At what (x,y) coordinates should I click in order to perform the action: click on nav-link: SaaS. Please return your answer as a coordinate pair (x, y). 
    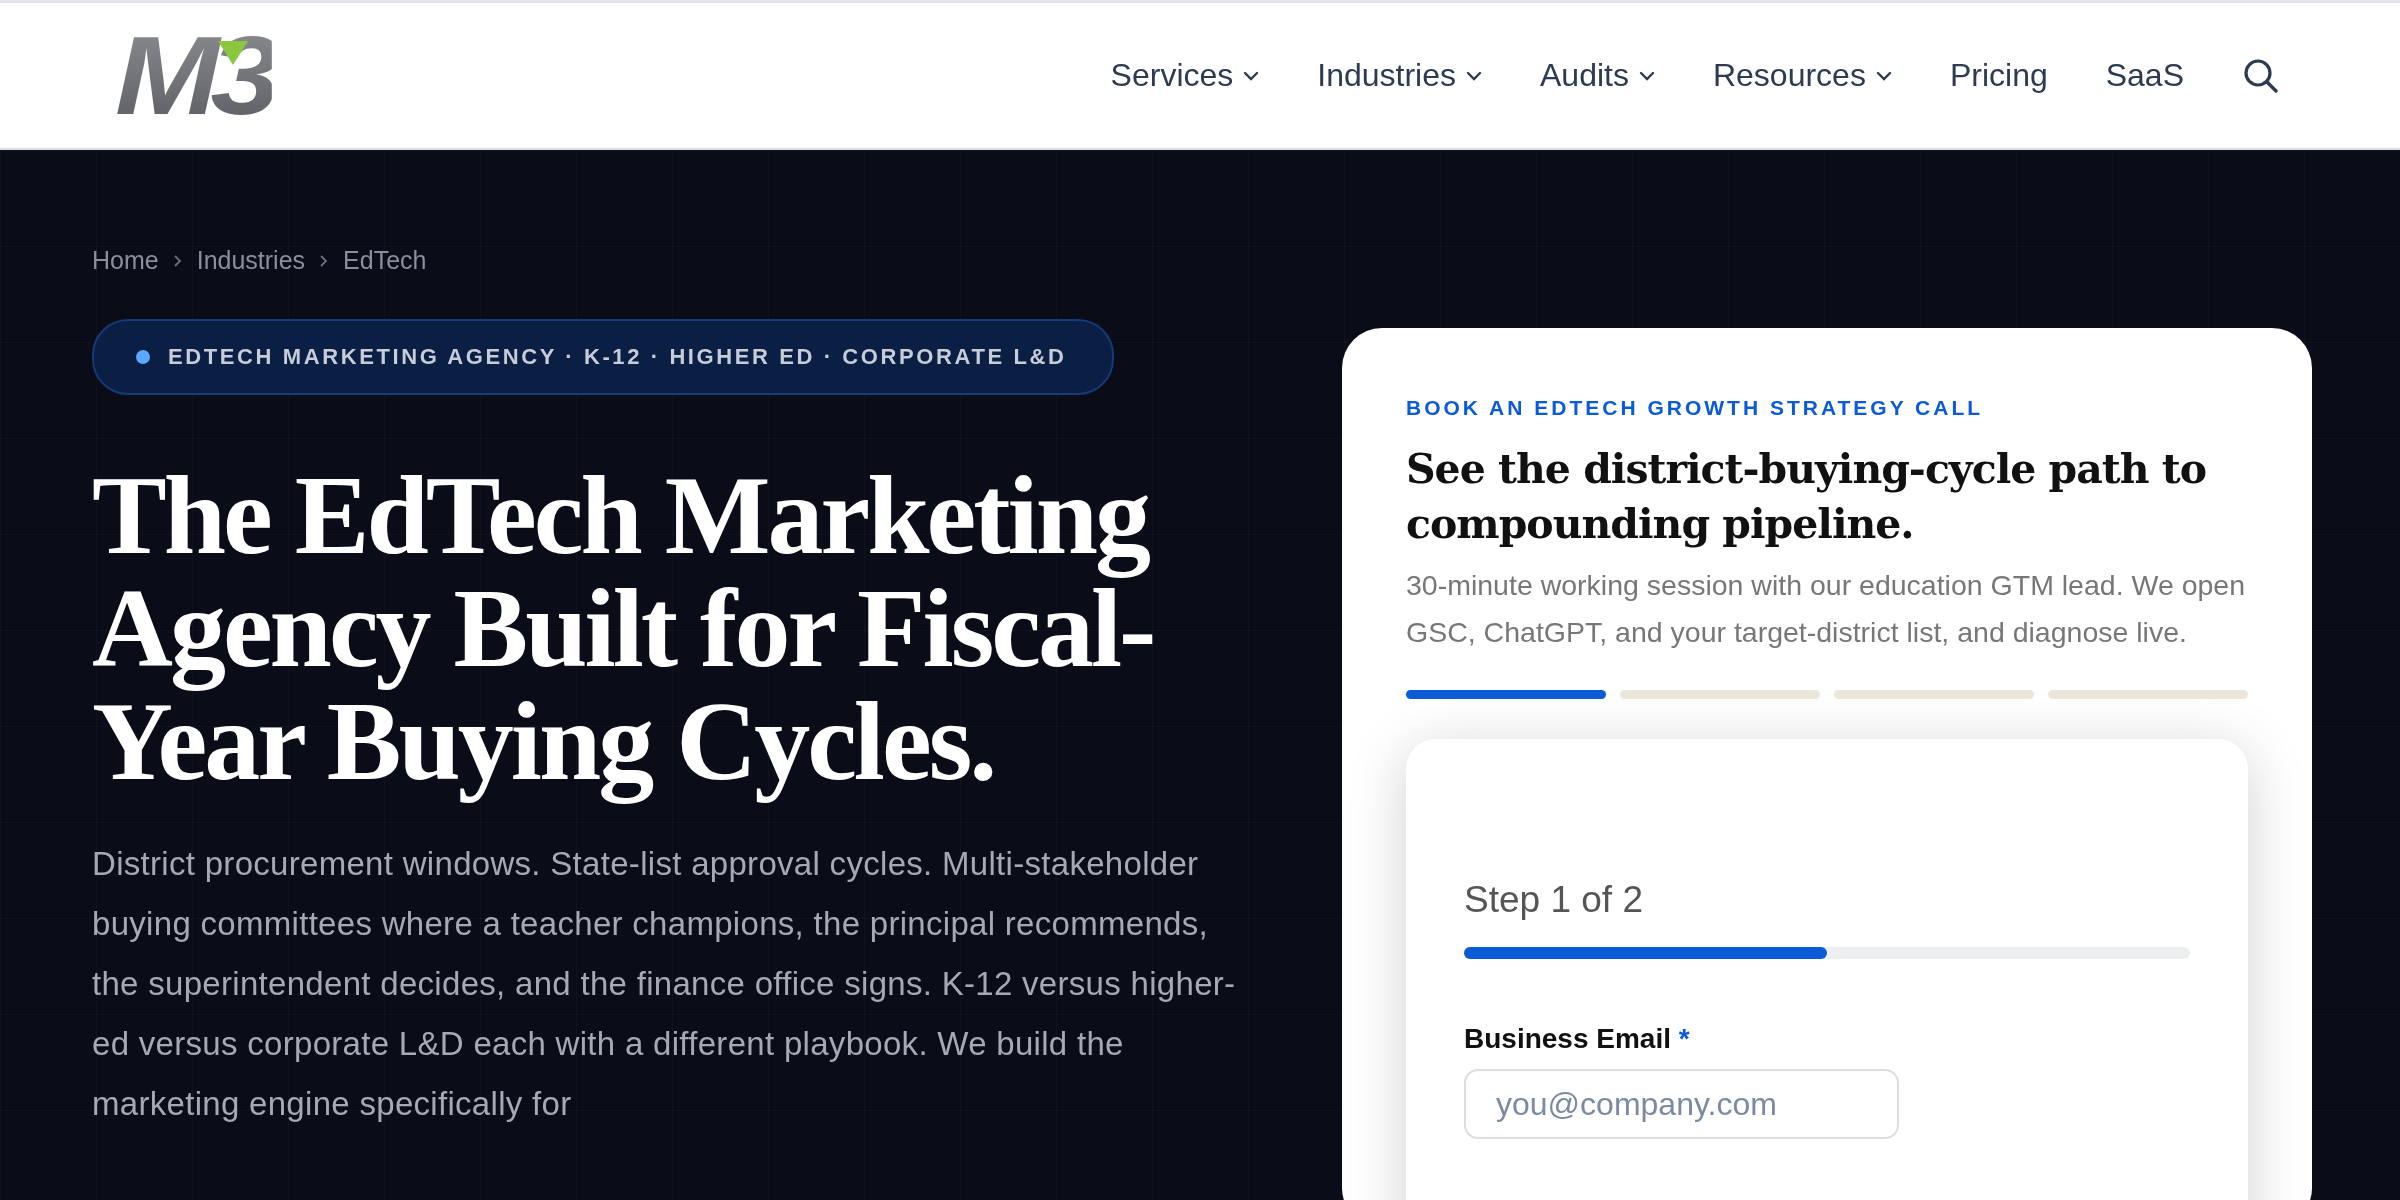
    Looking at the image, I should click on (2144, 75).